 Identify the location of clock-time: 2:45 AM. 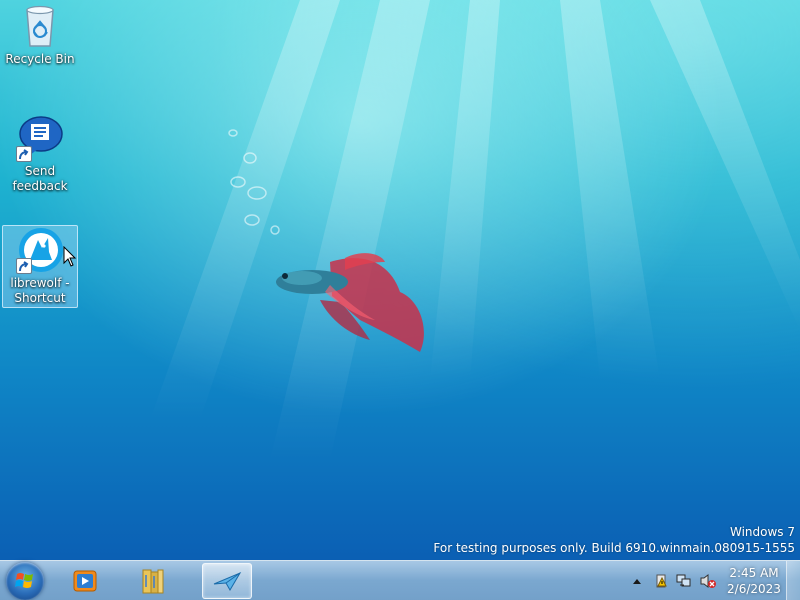
(754, 573).